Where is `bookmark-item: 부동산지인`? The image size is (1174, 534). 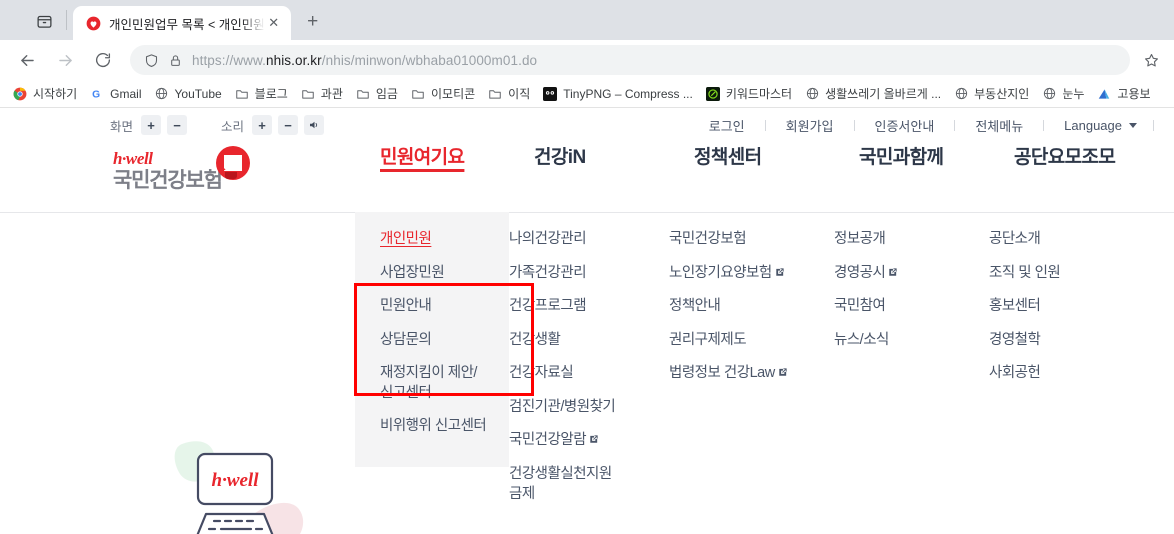
bookmark-item: 부동산지인 is located at coordinates (991, 93).